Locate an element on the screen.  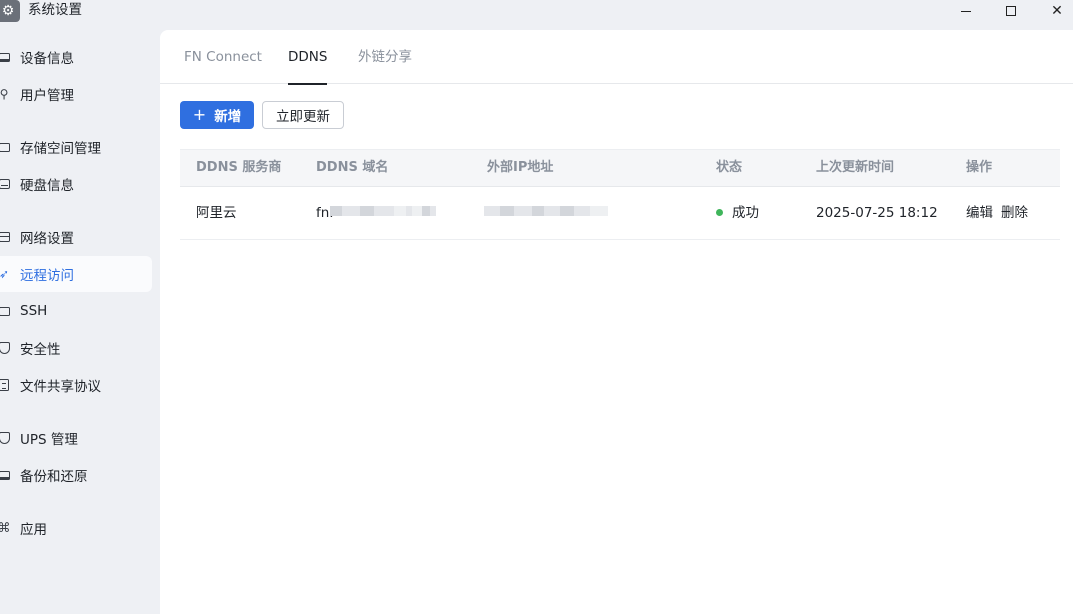
sidebar-item-remote-access: ➶ 远程访问 is located at coordinates (76, 274).